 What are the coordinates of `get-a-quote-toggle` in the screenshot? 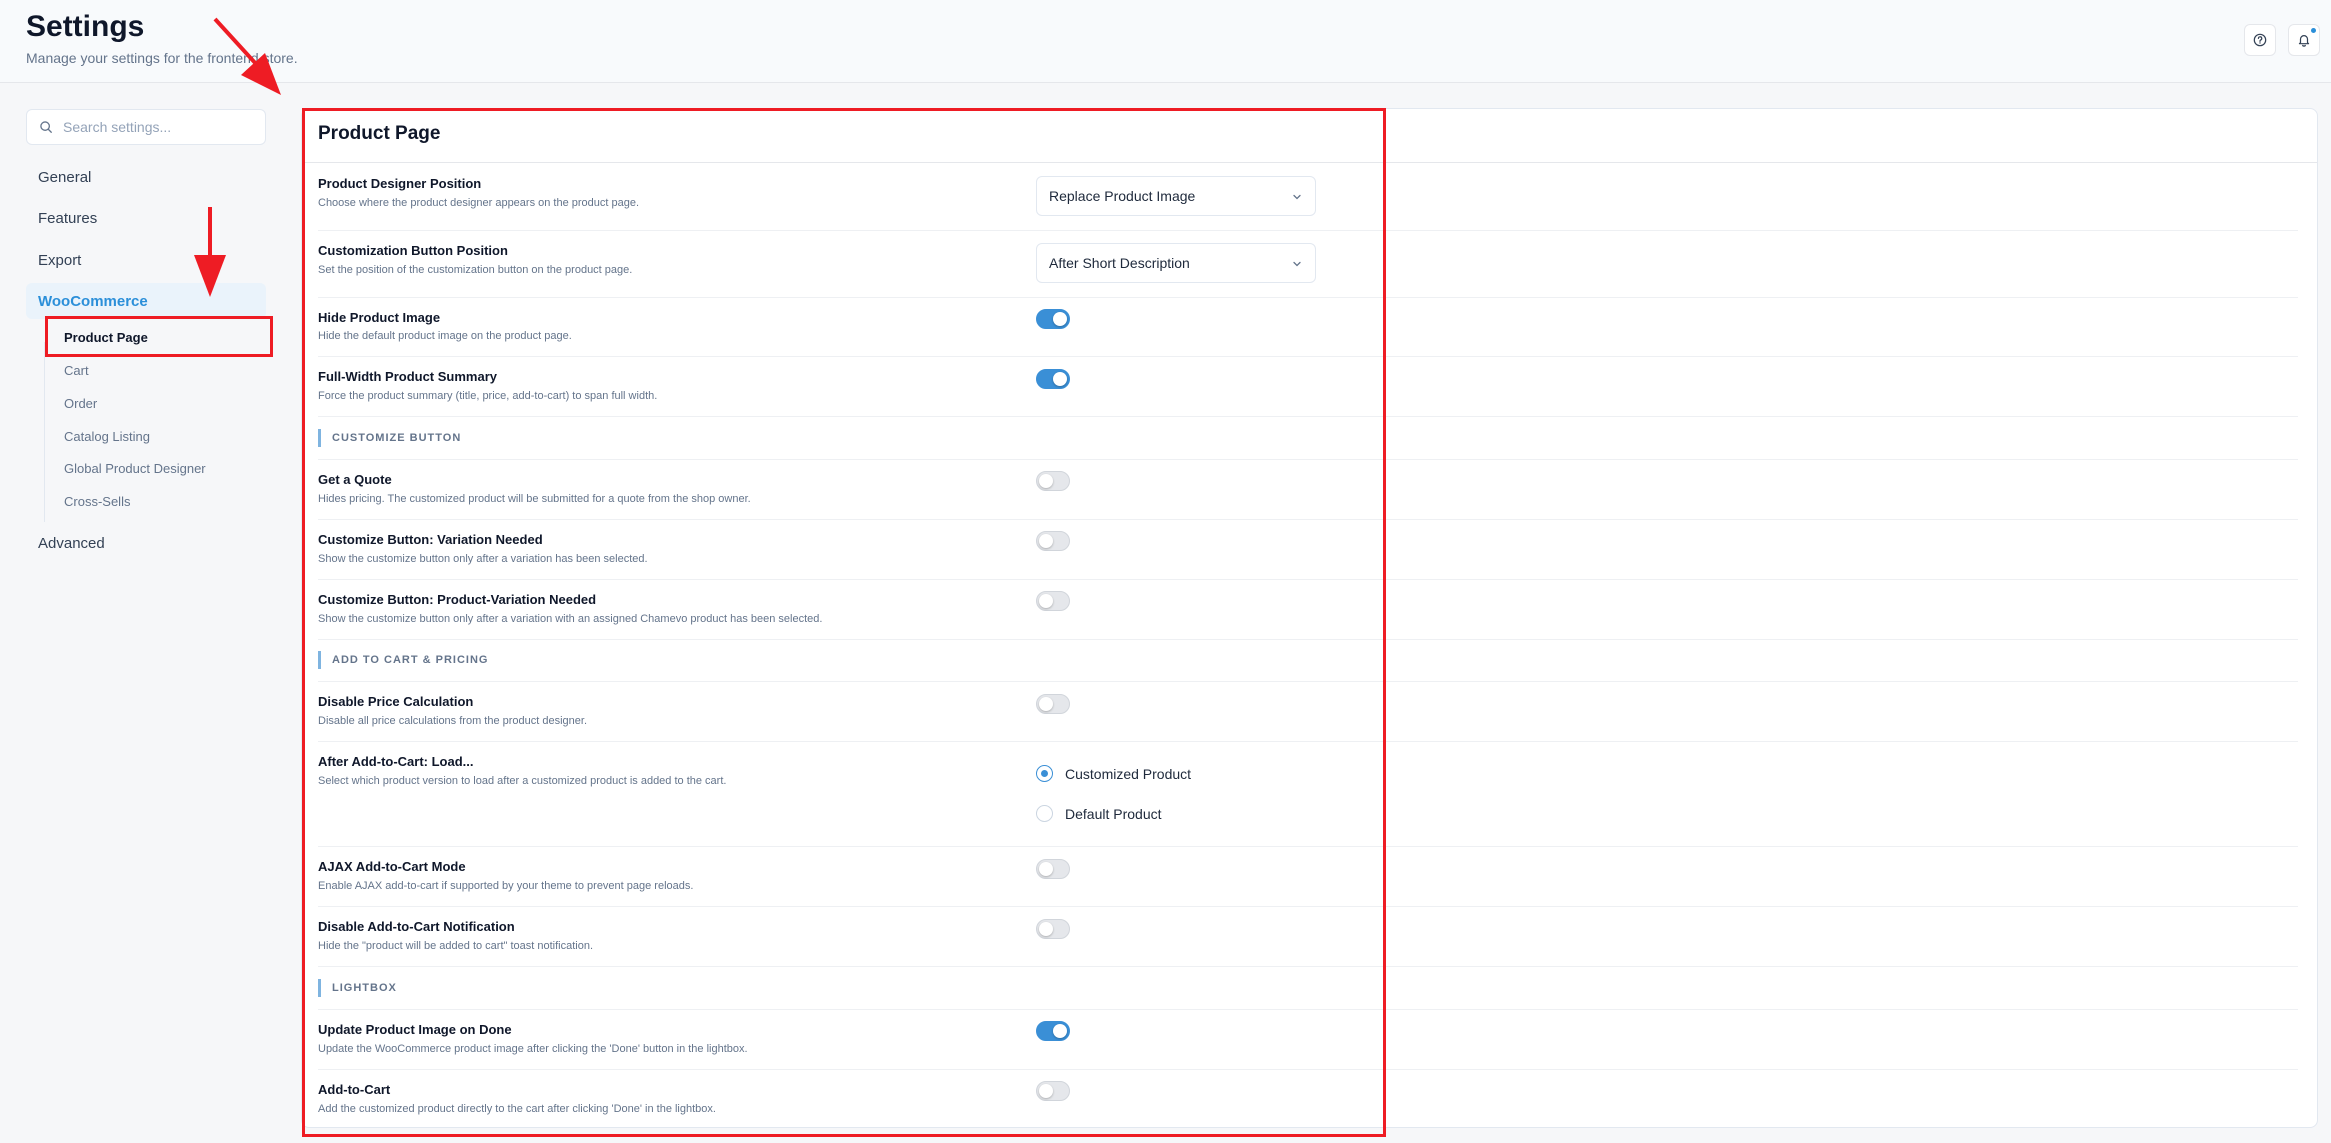 It's located at (1053, 481).